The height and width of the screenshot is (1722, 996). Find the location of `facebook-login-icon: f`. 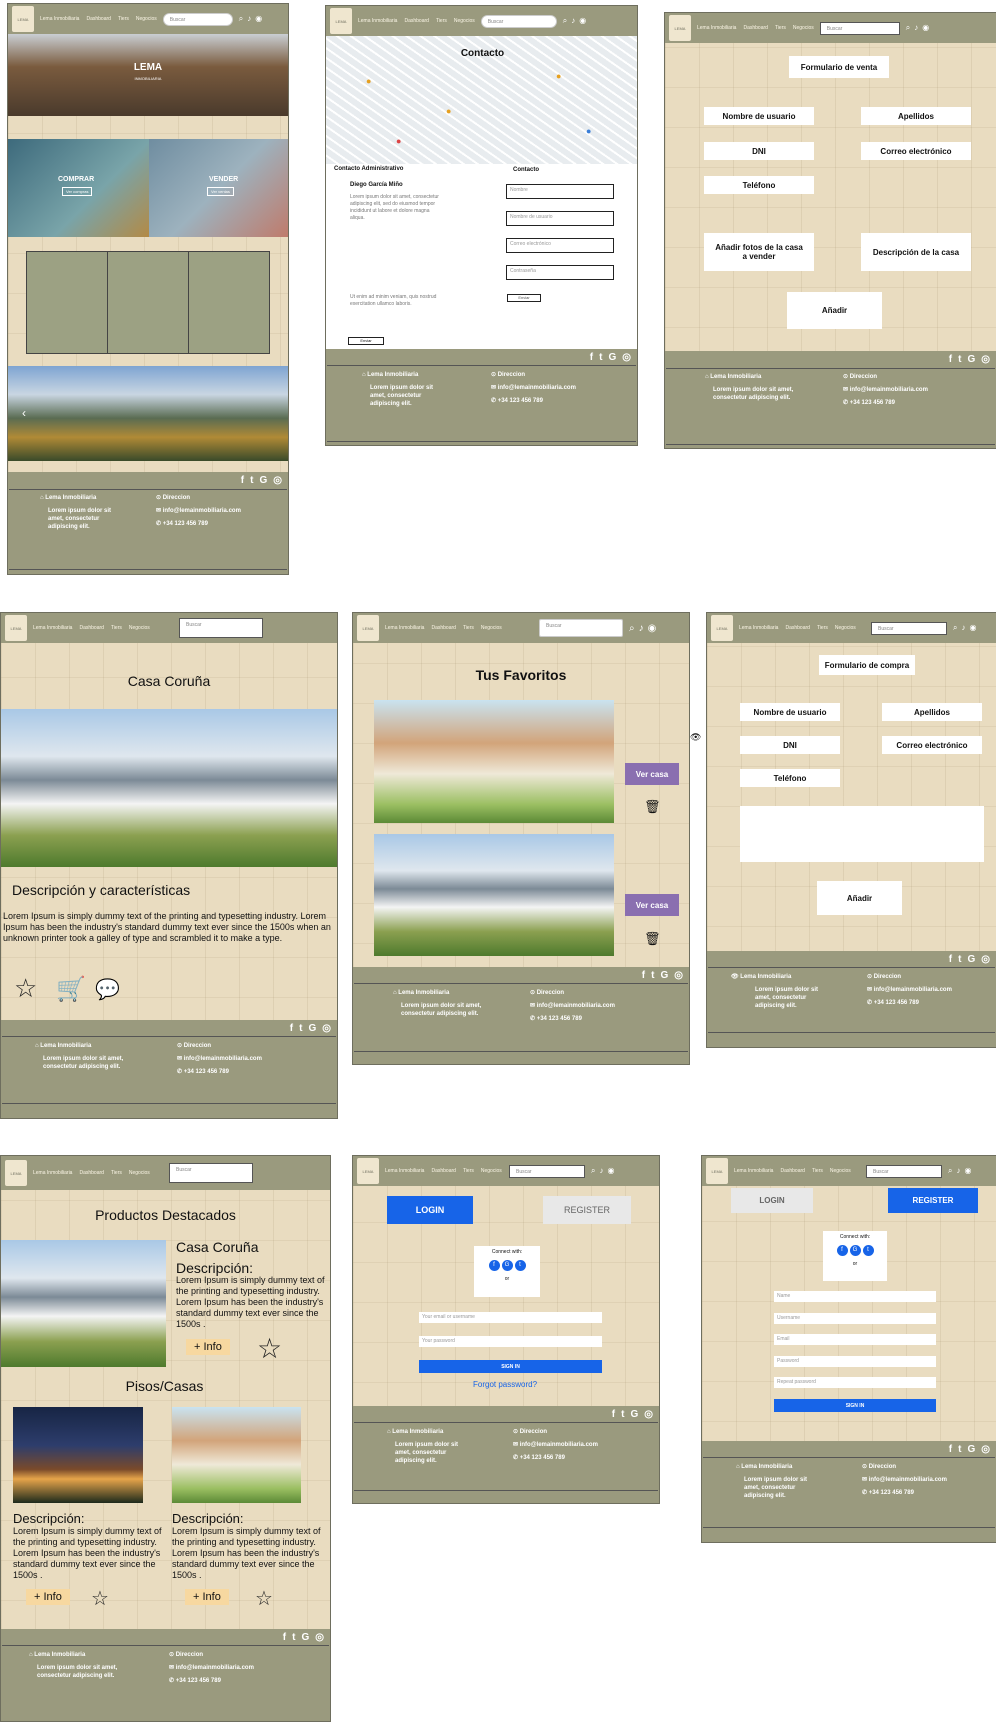

facebook-login-icon: f is located at coordinates (494, 1265).